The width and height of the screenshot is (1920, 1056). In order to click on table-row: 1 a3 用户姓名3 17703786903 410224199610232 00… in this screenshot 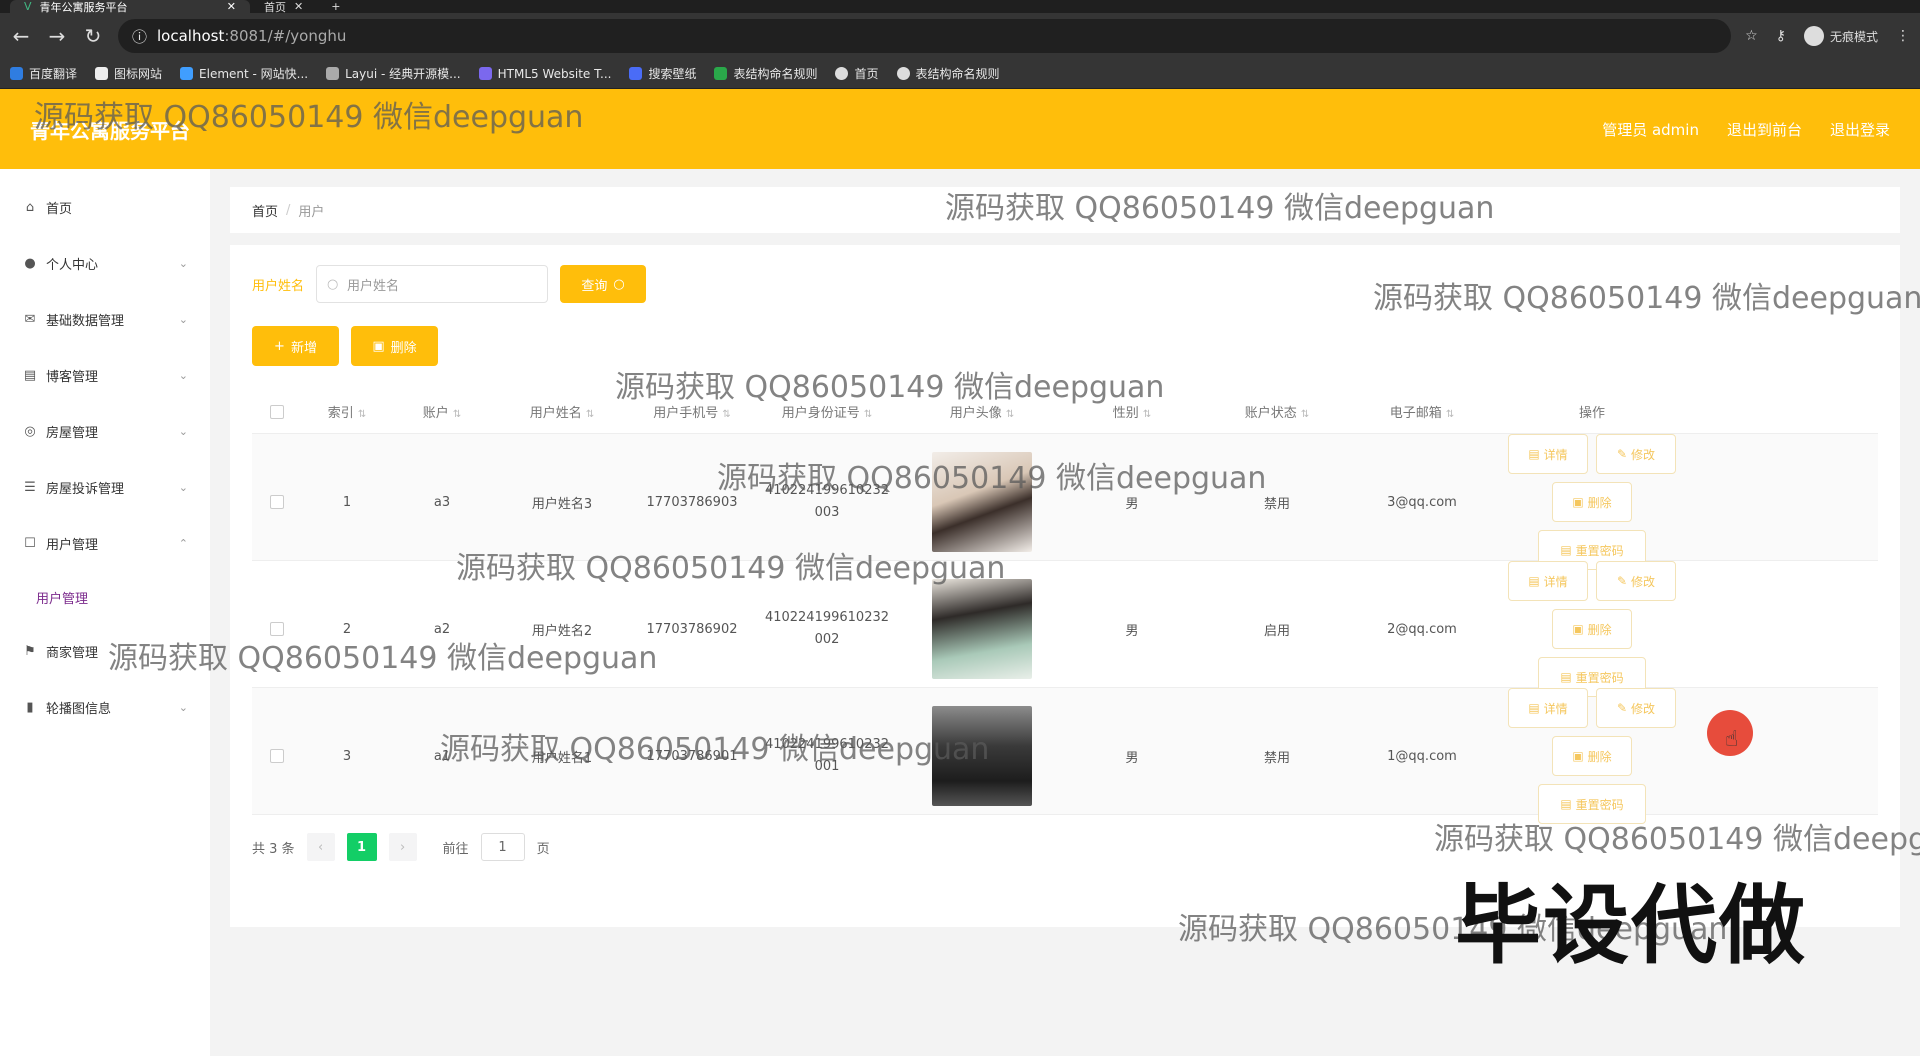, I will do `click(1065, 502)`.